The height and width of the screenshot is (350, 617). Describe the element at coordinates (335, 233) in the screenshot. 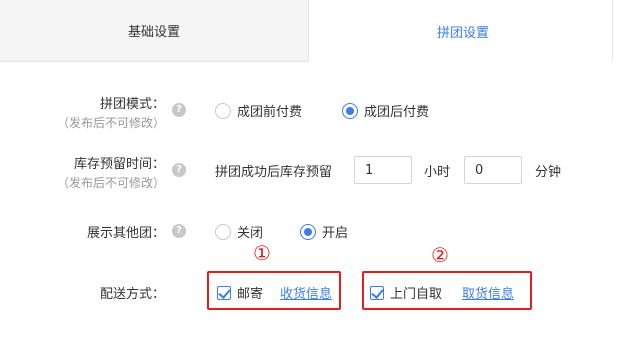

I see `radio-show-on-label: 开启` at that location.